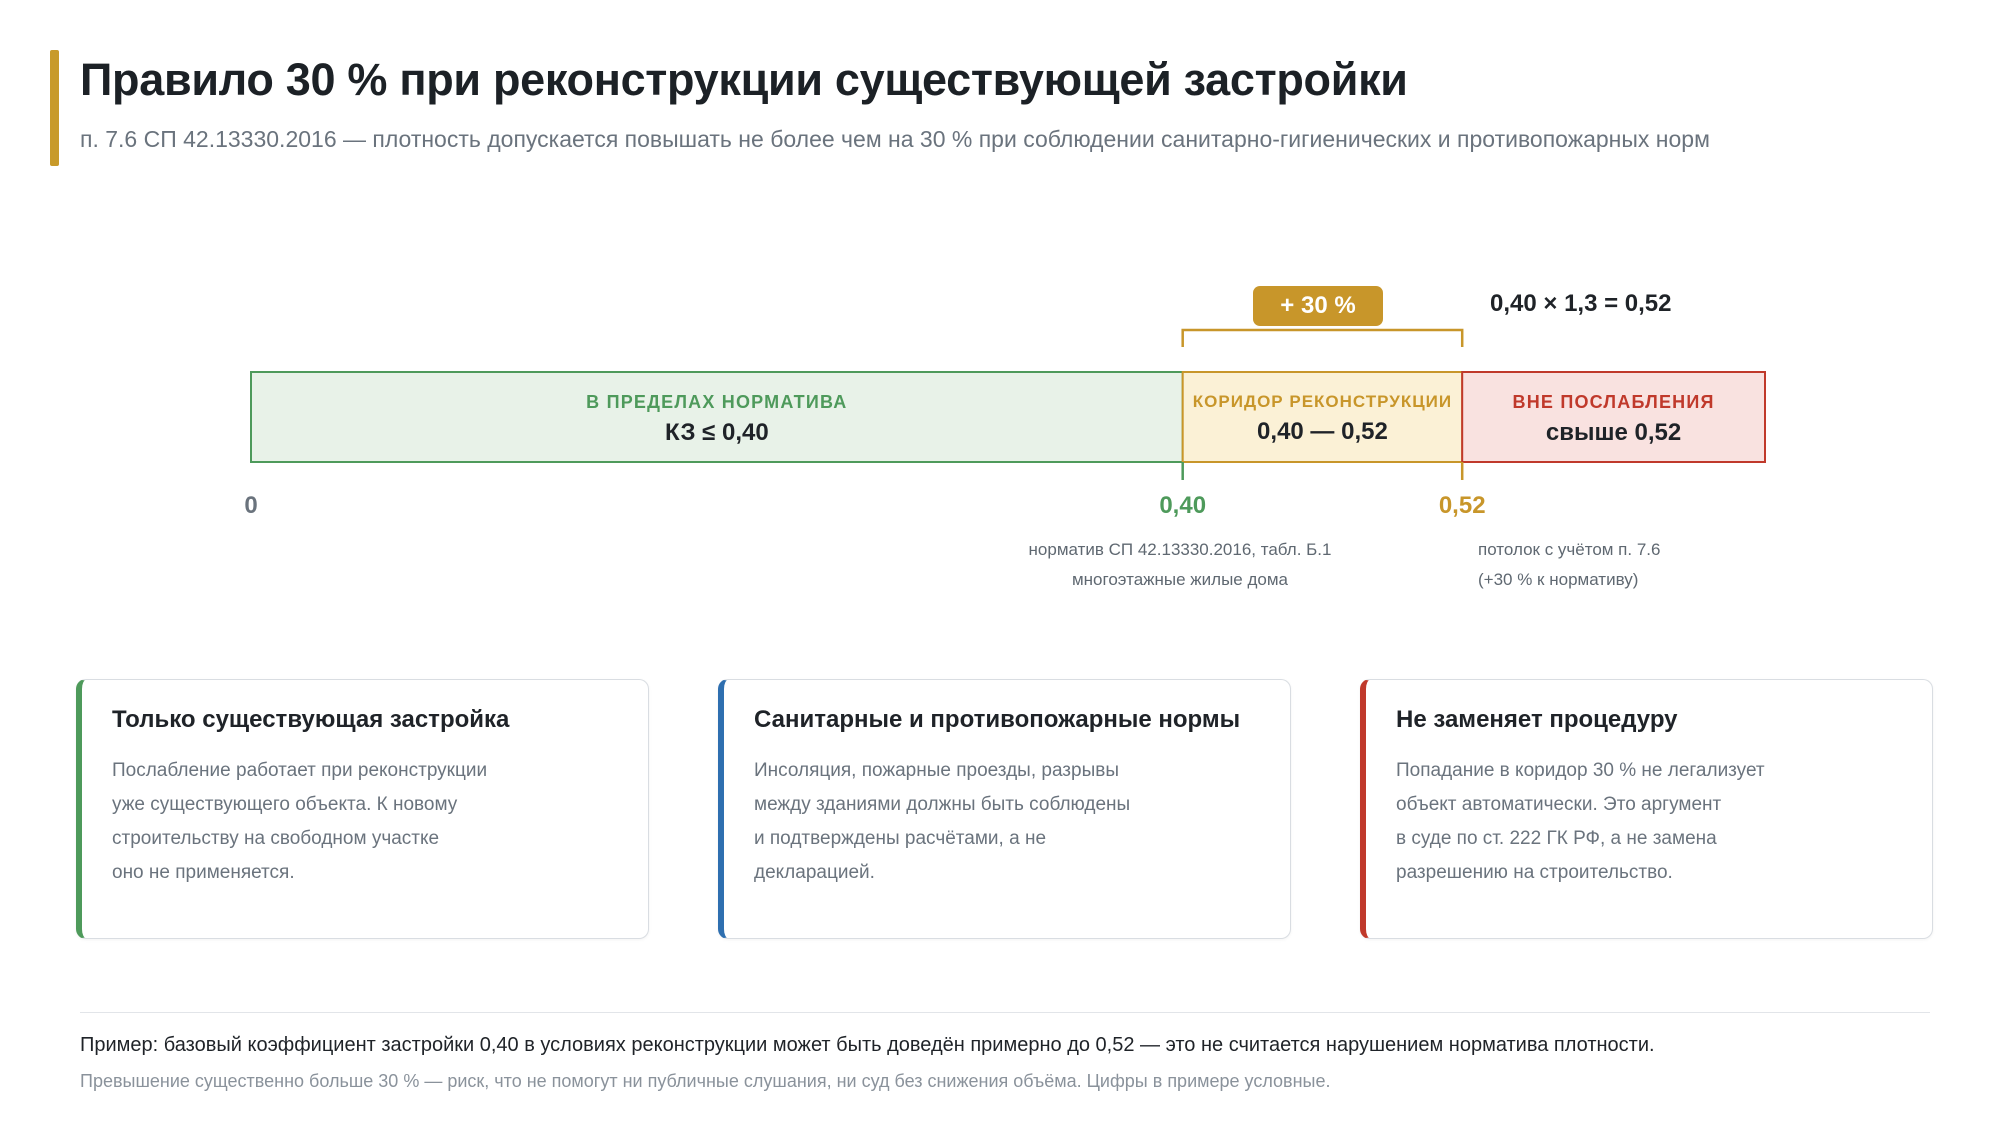  What do you see at coordinates (1183, 505) in the screenshot?
I see `tick-label-norm: 0,40` at bounding box center [1183, 505].